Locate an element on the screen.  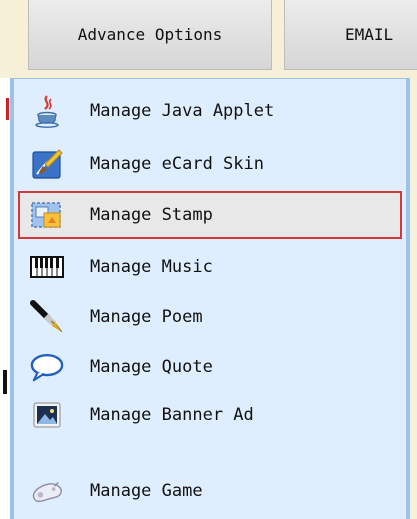
paint-brush-icon is located at coordinates (47, 164).